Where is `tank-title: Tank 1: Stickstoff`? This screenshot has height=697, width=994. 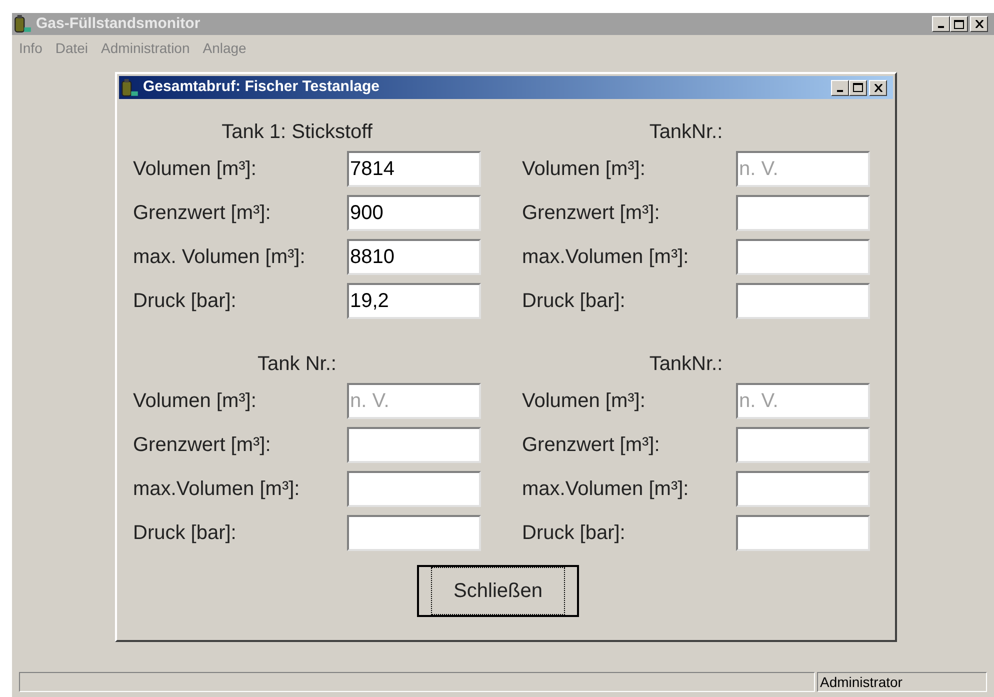 tank-title: Tank 1: Stickstoff is located at coordinates (297, 132).